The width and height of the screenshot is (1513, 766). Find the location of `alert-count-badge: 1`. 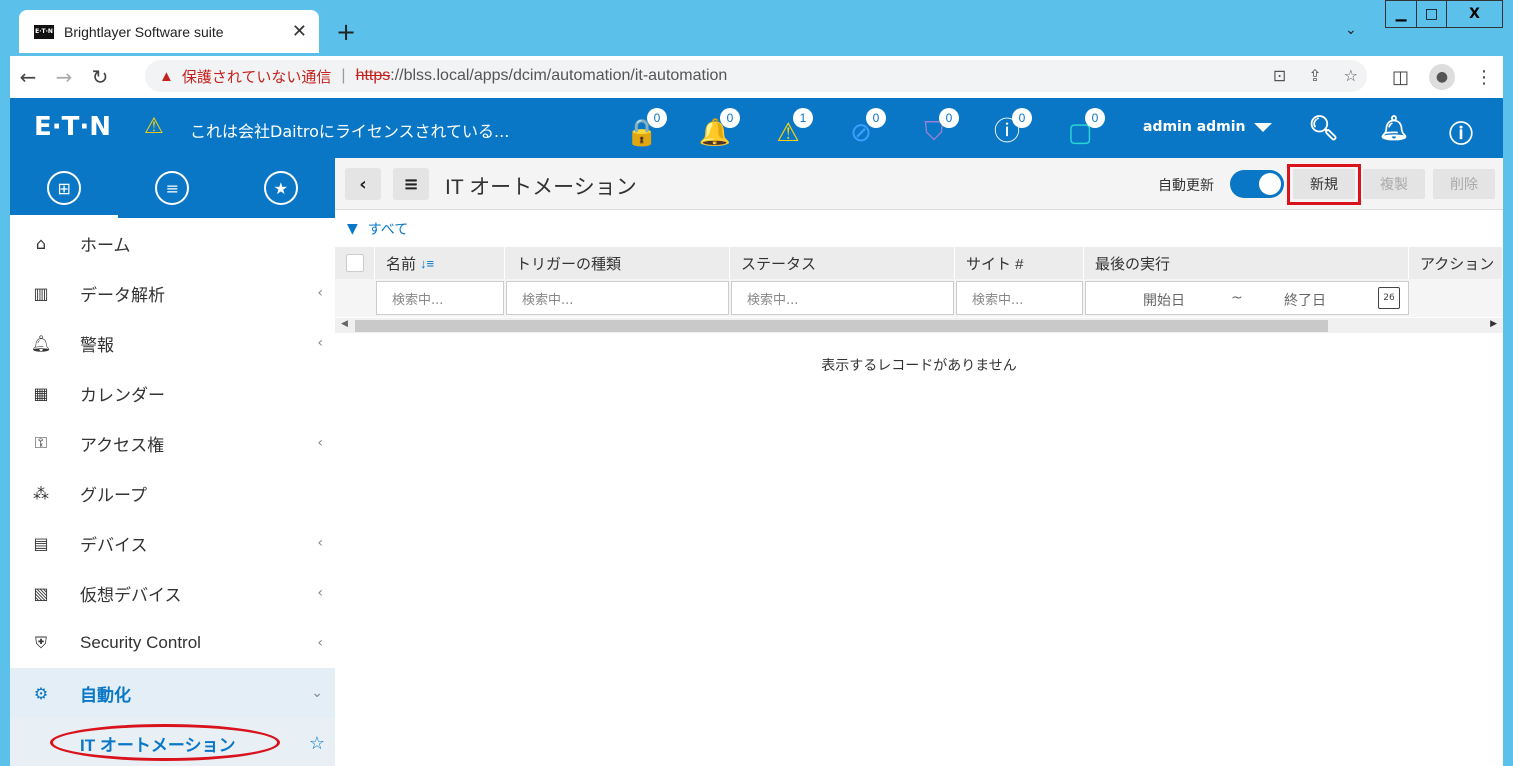

alert-count-badge: 1 is located at coordinates (803, 118).